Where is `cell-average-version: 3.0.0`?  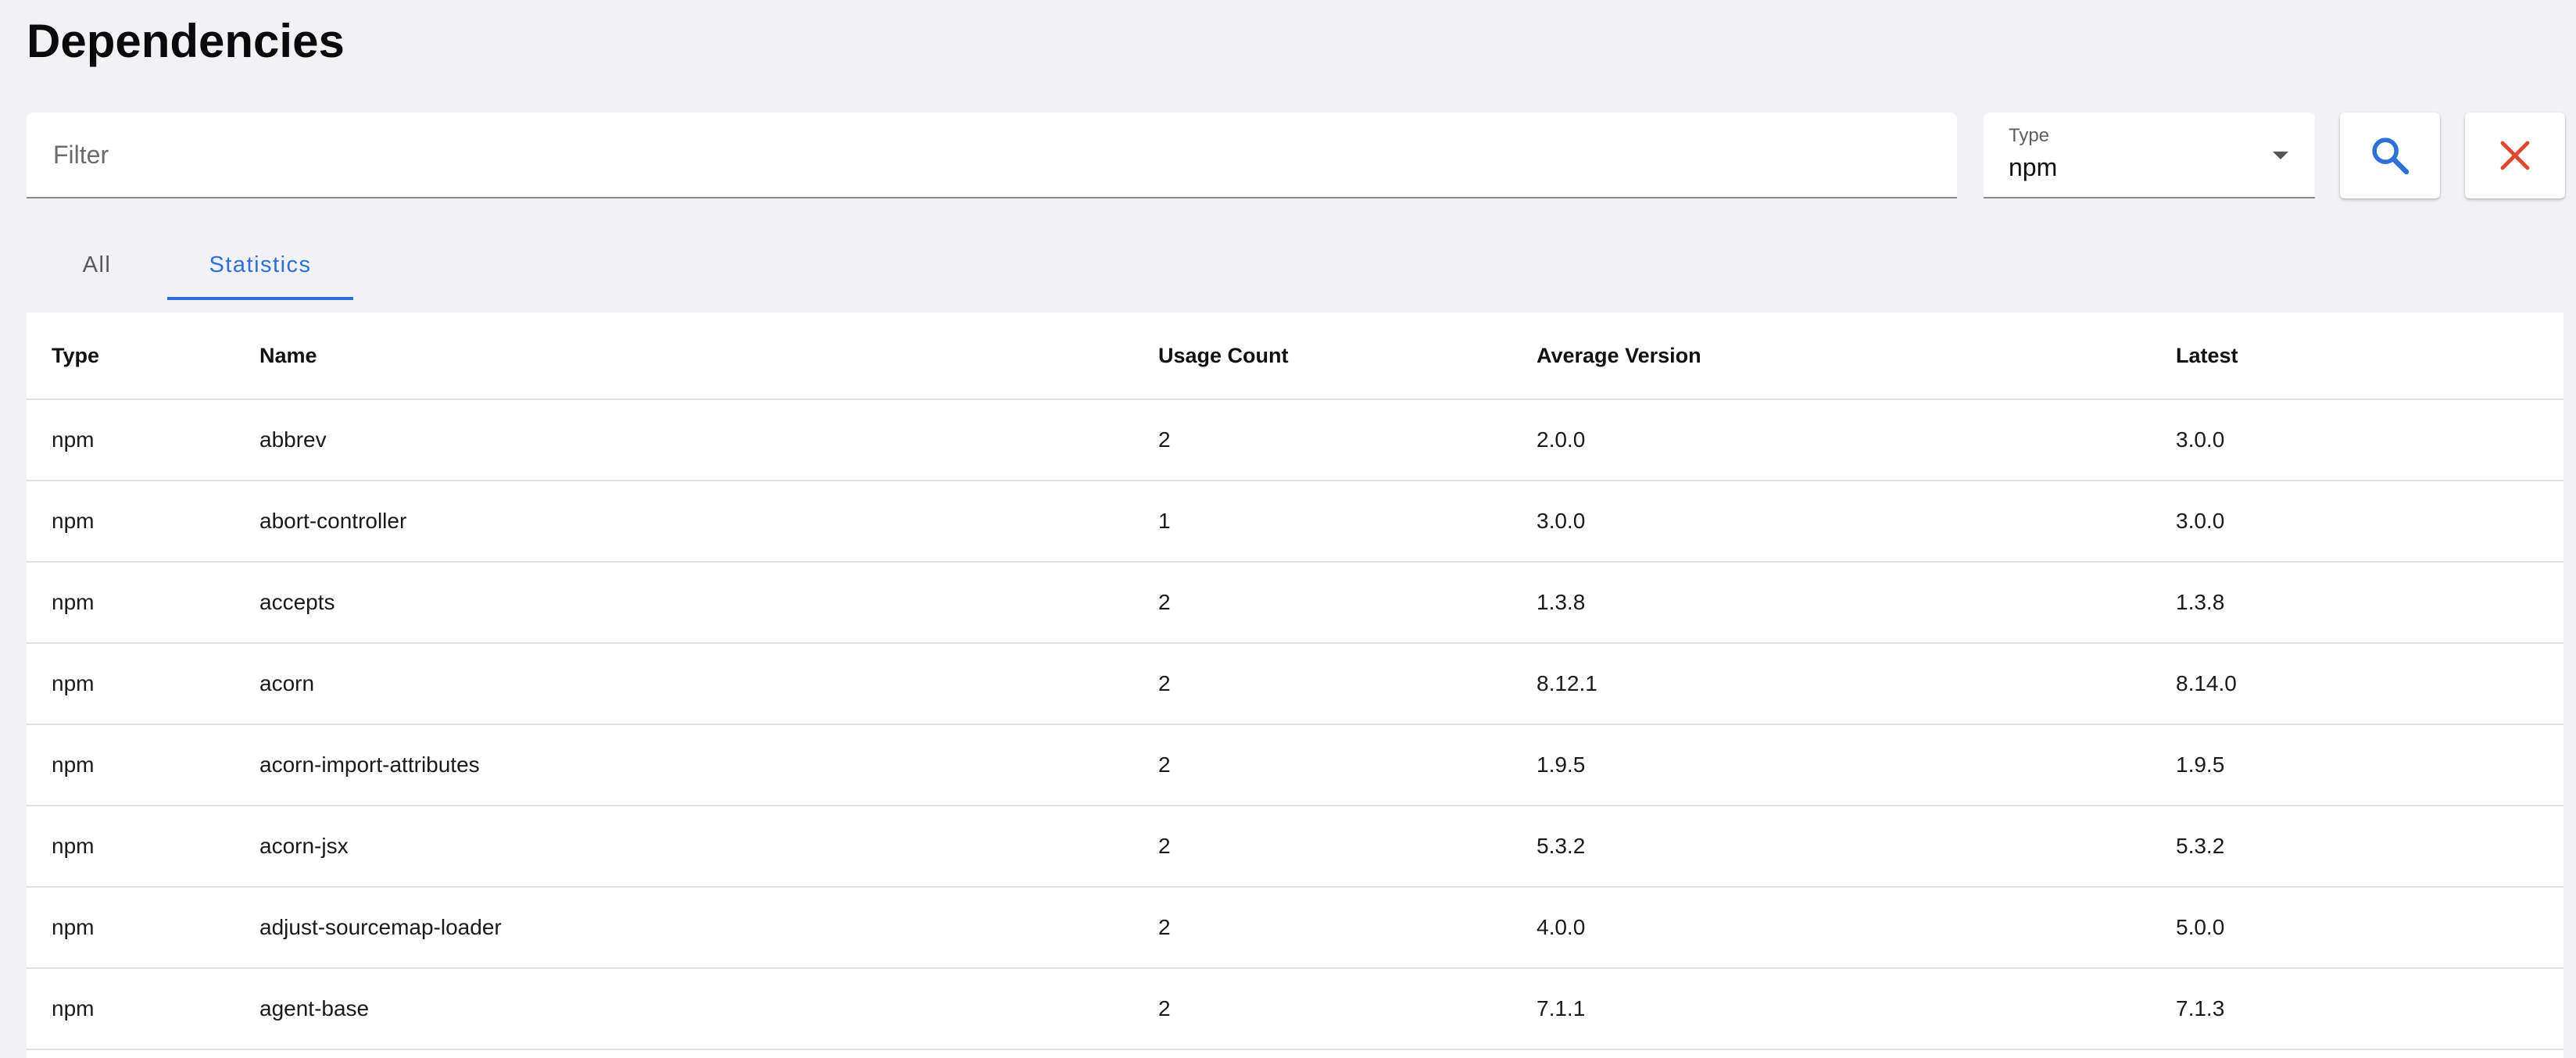 cell-average-version: 3.0.0 is located at coordinates (1831, 522).